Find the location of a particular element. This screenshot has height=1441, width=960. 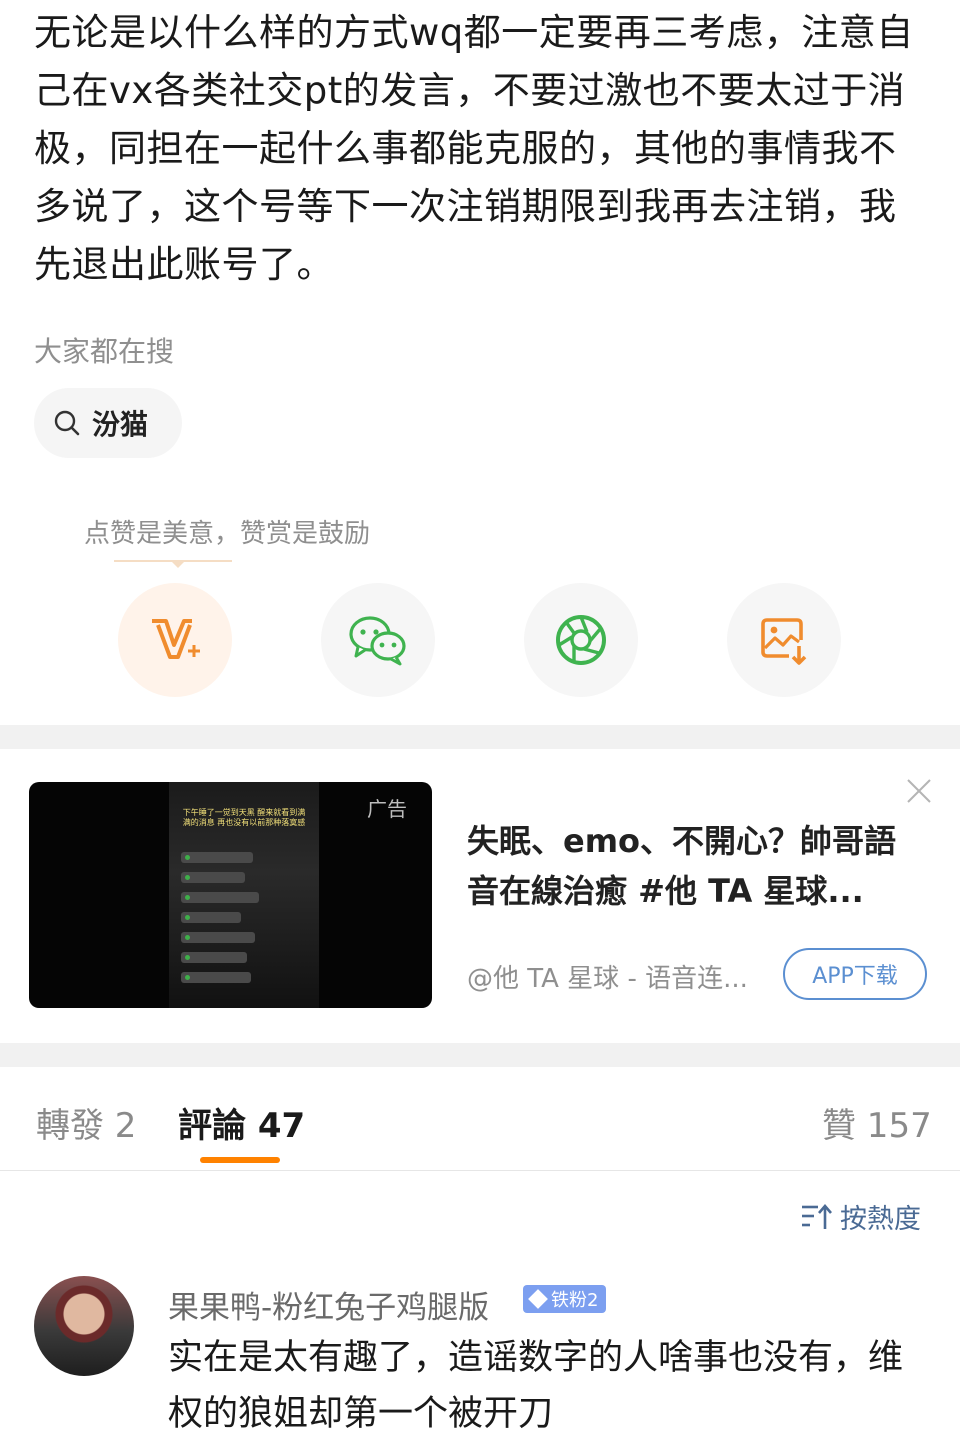

fan-level-badge: 铁粉2 is located at coordinates (565, 1299).